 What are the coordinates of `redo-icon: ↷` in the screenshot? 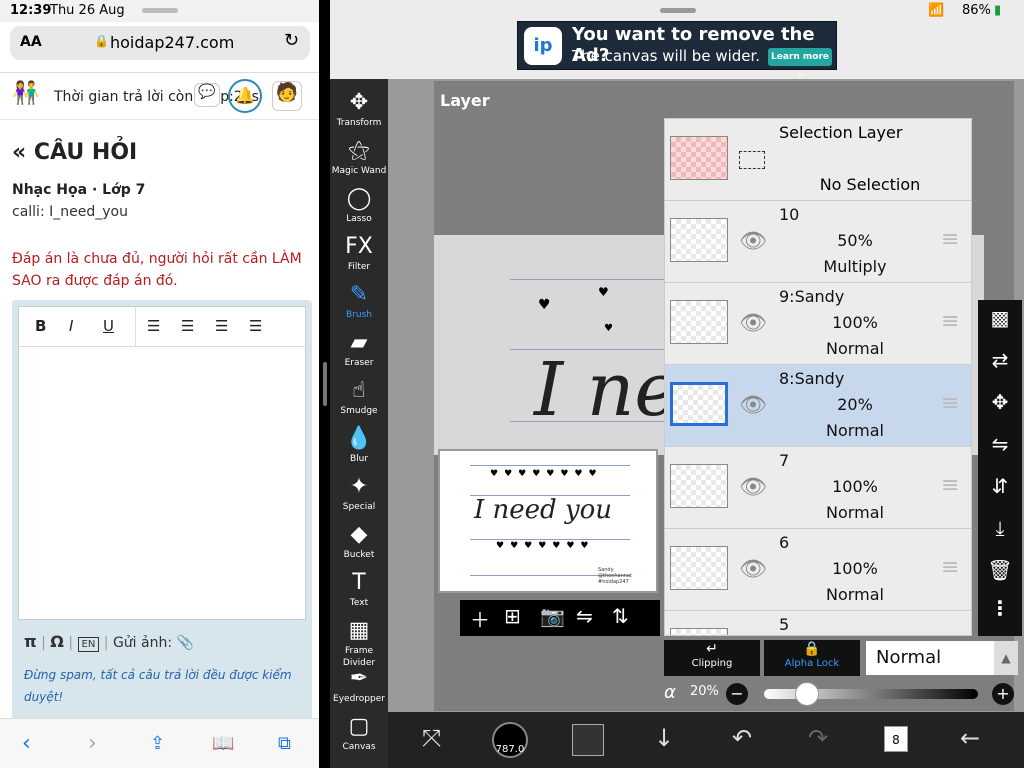 It's located at (818, 738).